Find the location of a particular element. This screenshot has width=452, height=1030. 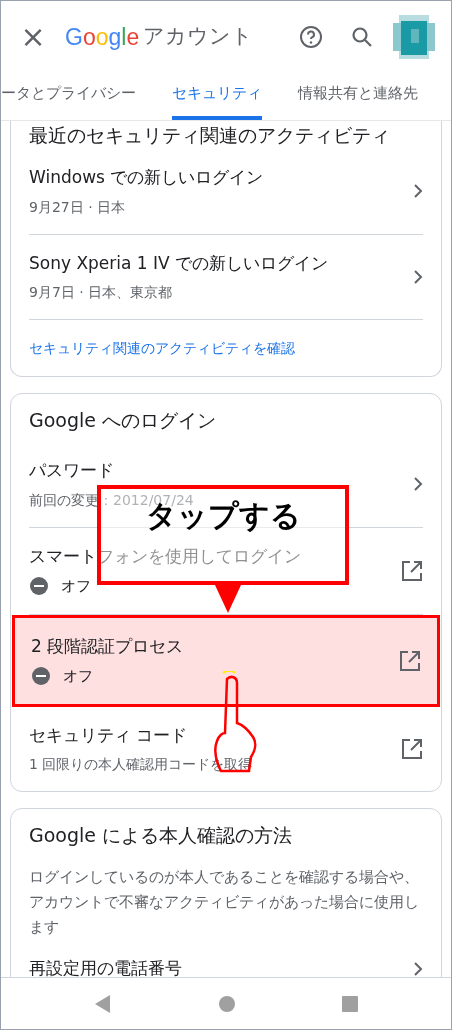

tab: ータとプライバシー is located at coordinates (68, 100).